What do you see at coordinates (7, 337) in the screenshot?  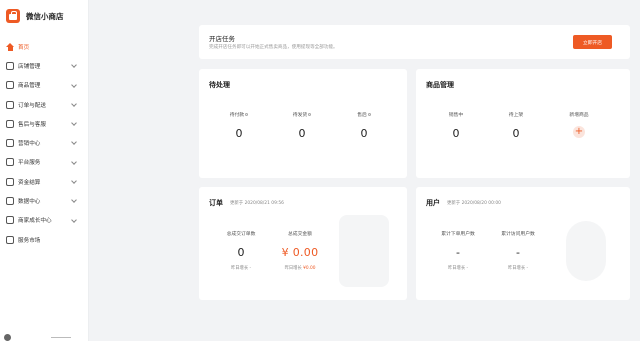 I see `avatar` at bounding box center [7, 337].